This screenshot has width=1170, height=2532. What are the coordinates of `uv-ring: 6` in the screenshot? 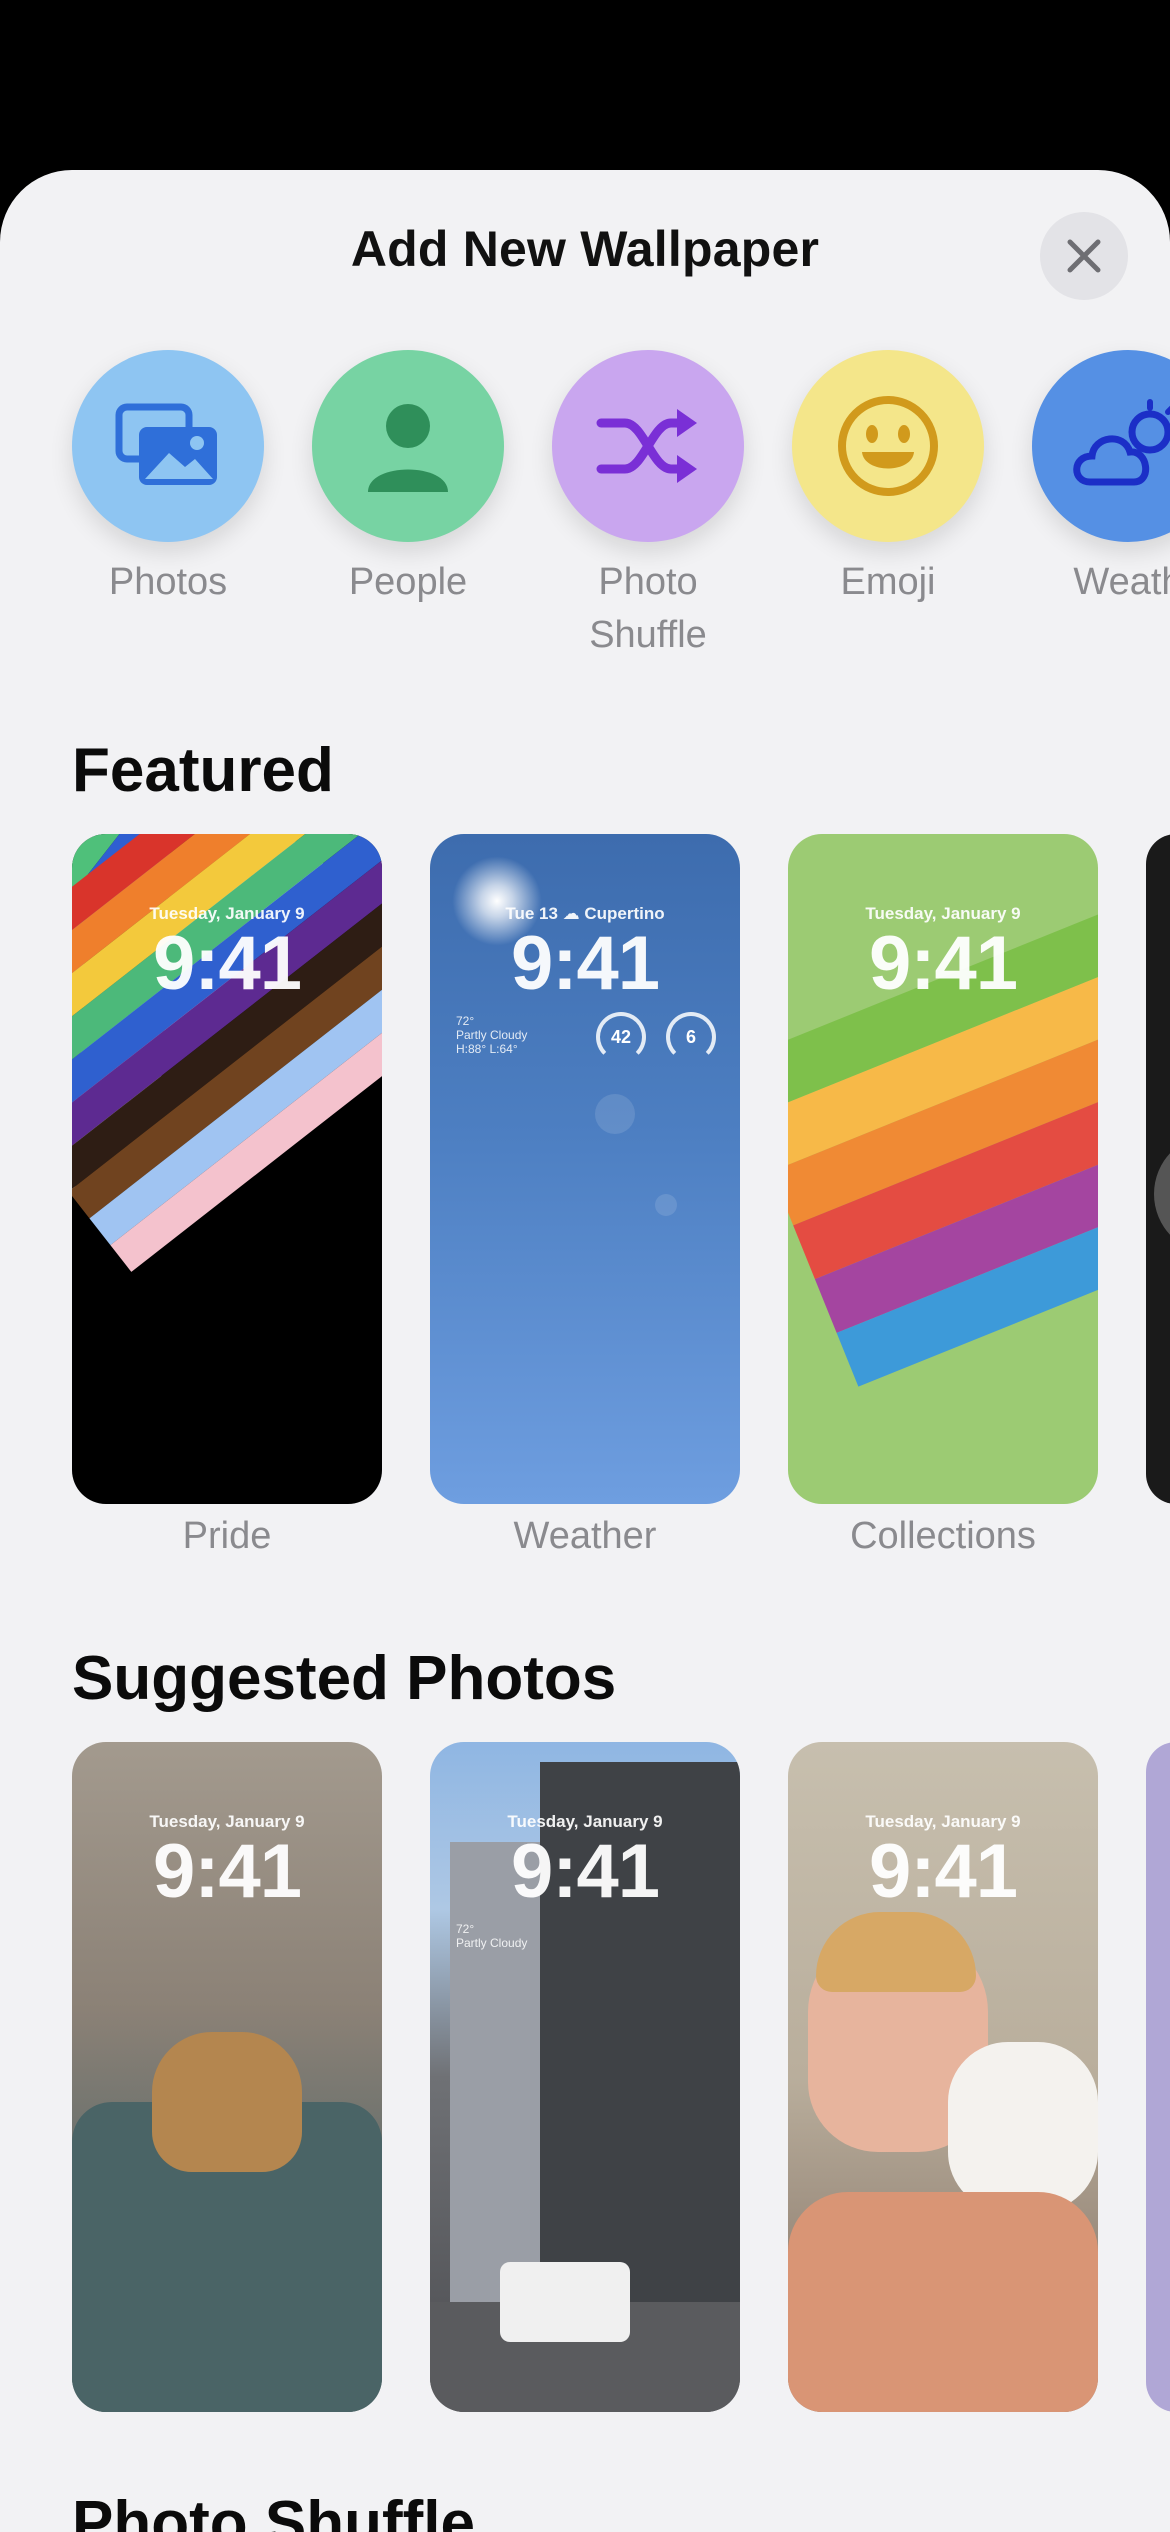 It's located at (691, 1037).